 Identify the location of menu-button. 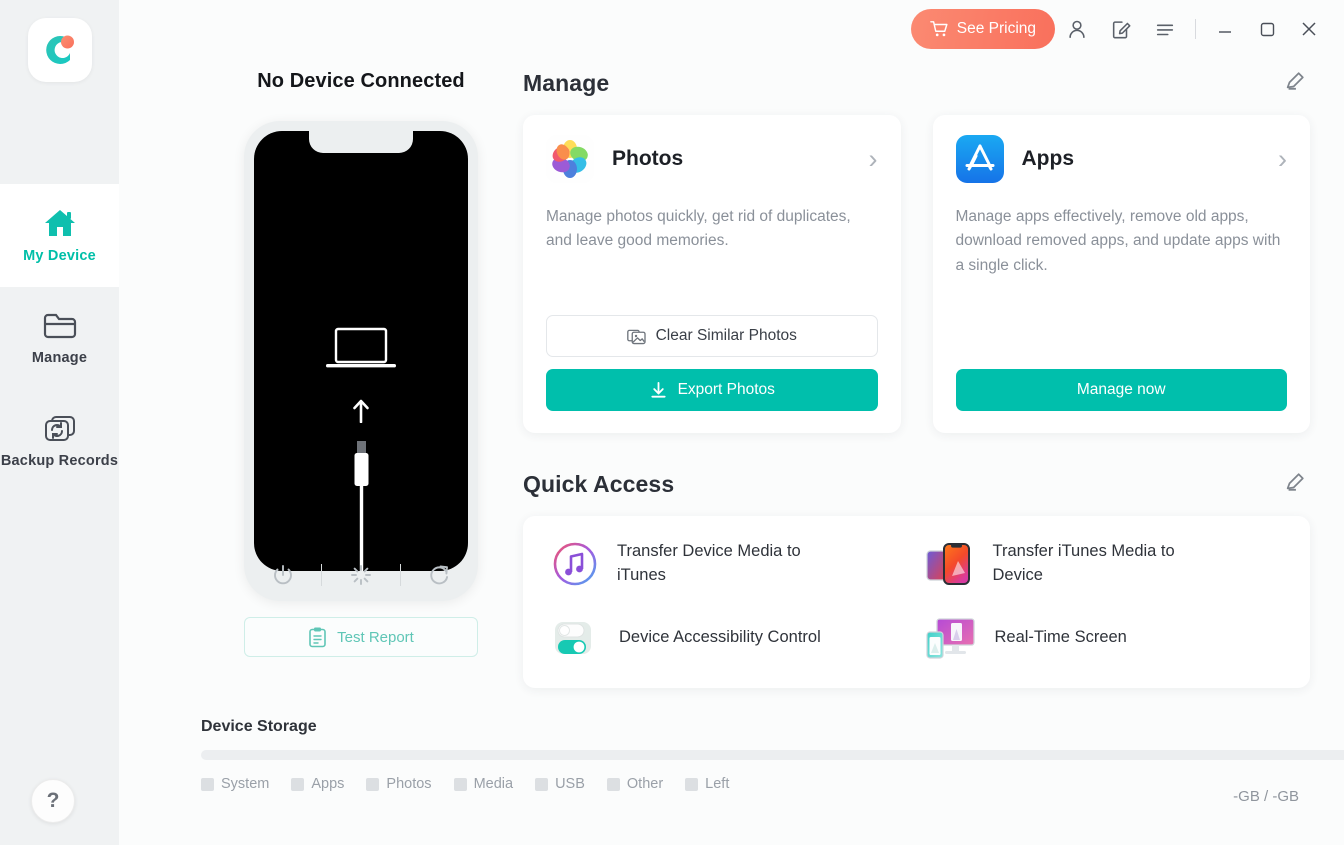
(1165, 29).